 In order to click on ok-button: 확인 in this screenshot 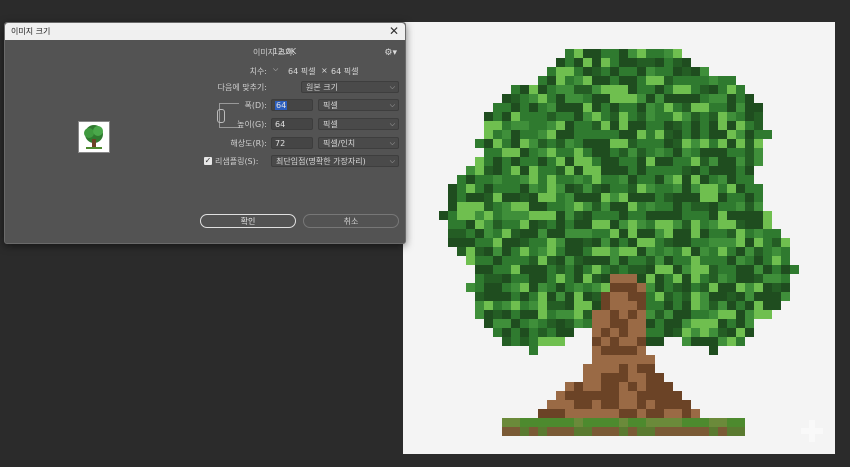, I will do `click(248, 221)`.